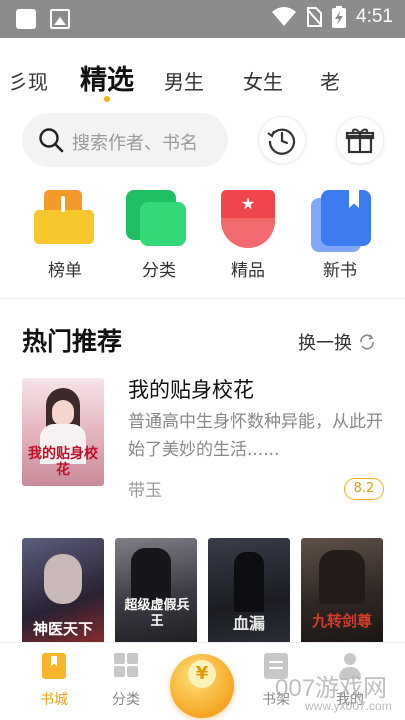 Image resolution: width=405 pixels, height=720 pixels. Describe the element at coordinates (54, 681) in the screenshot. I see `nav-bookstore: 书城` at that location.